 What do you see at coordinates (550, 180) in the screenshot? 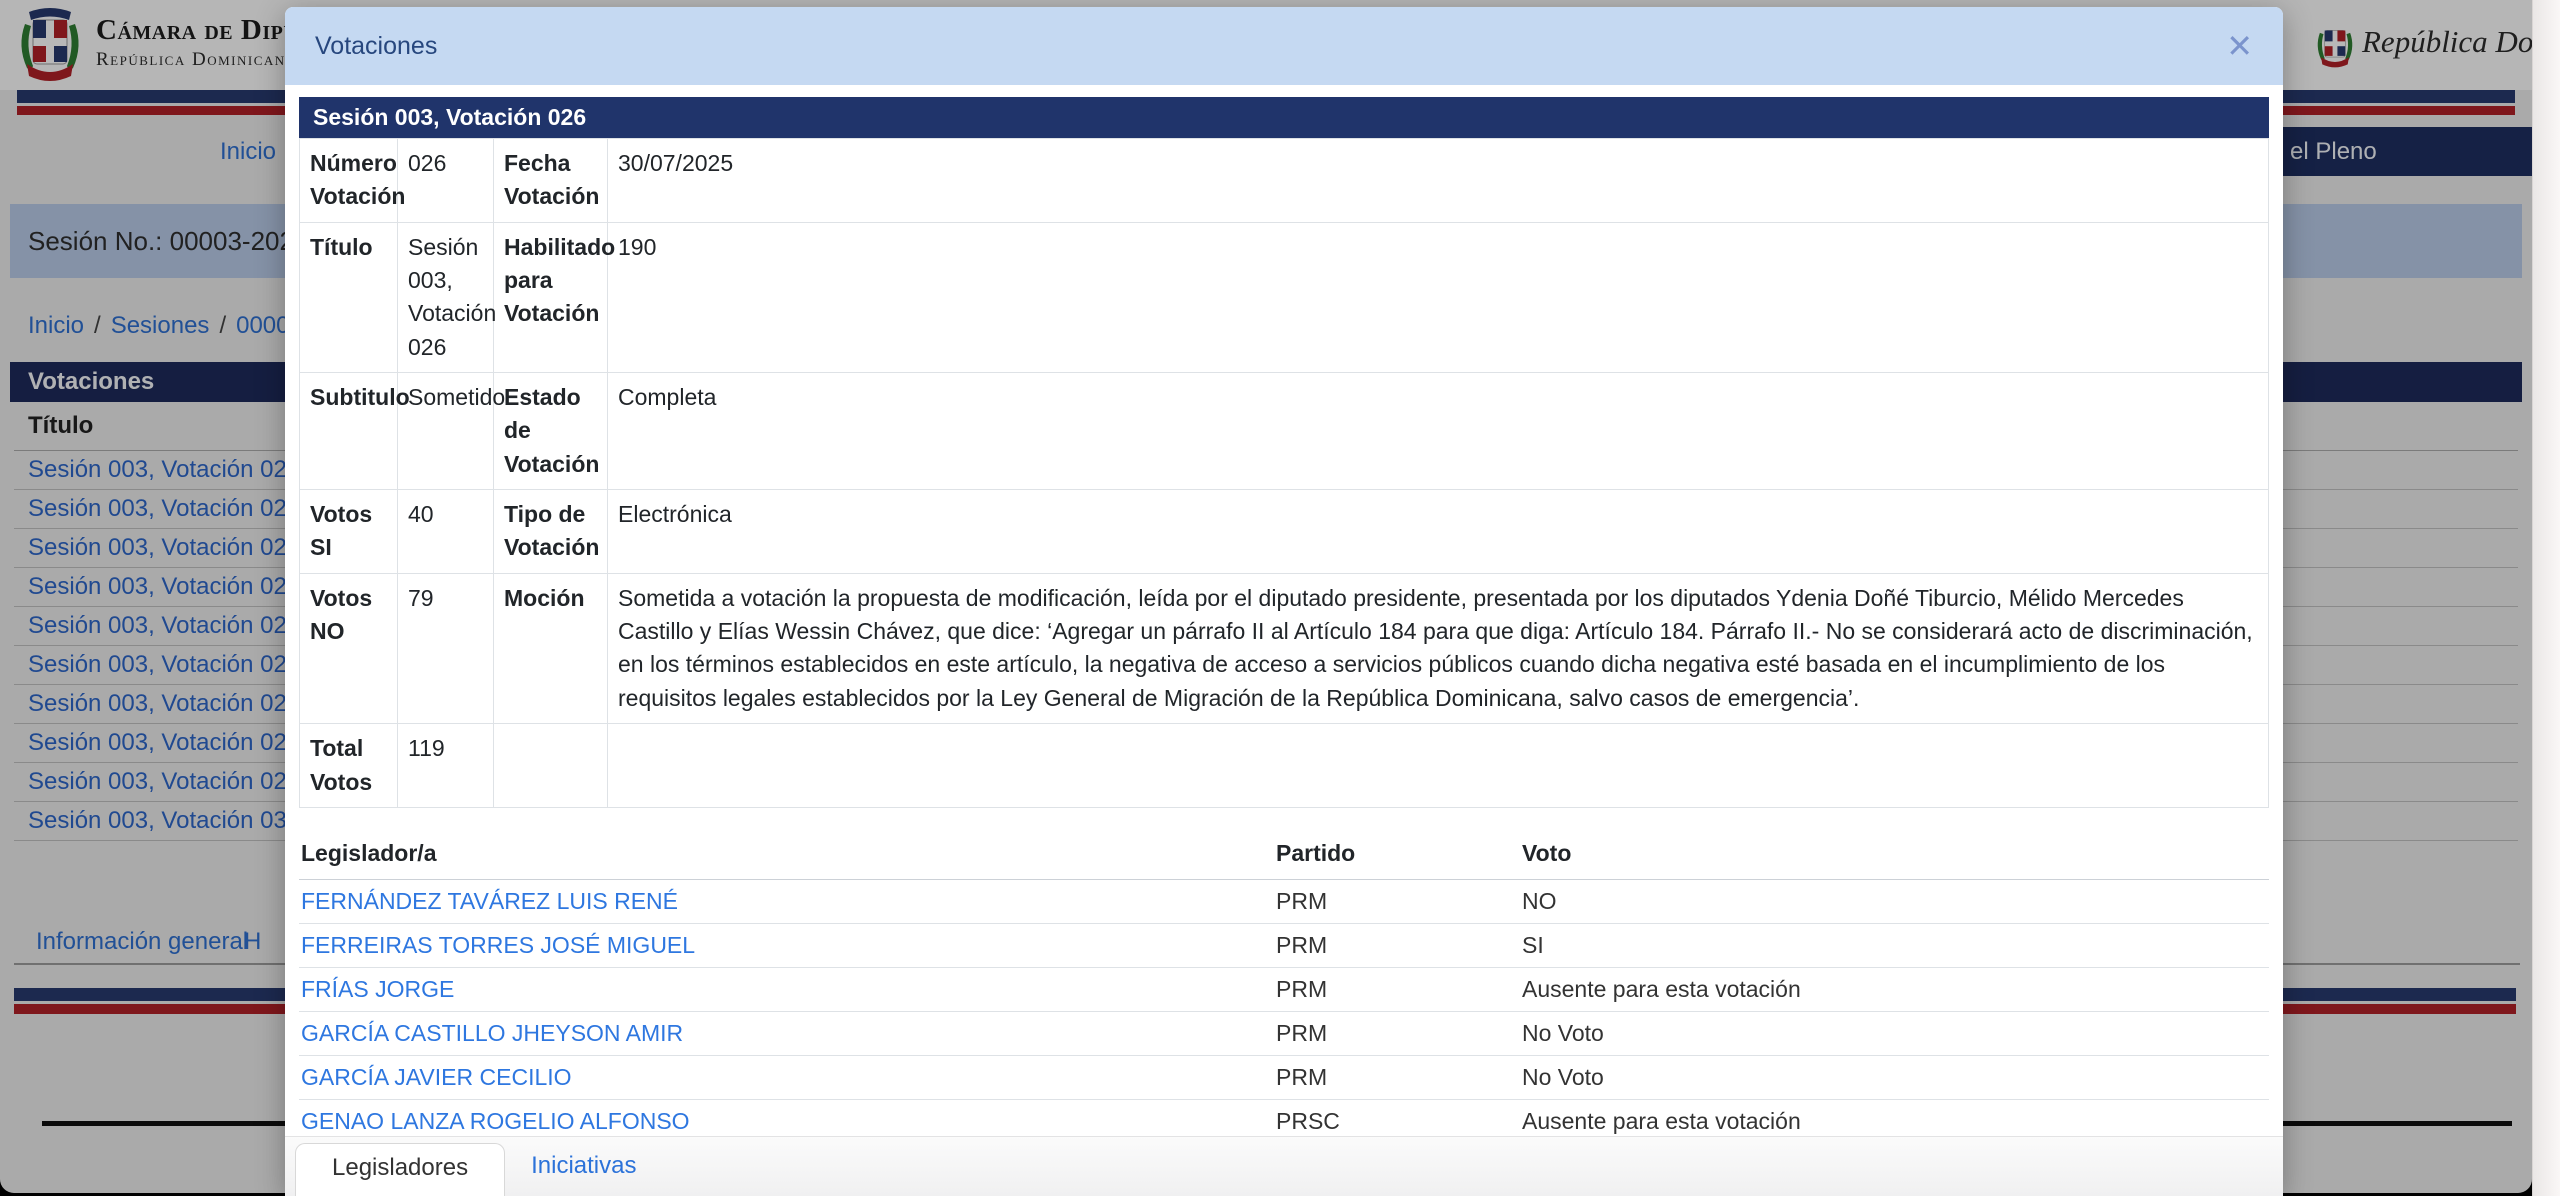
I see `detail-label: Fecha Votación` at bounding box center [550, 180].